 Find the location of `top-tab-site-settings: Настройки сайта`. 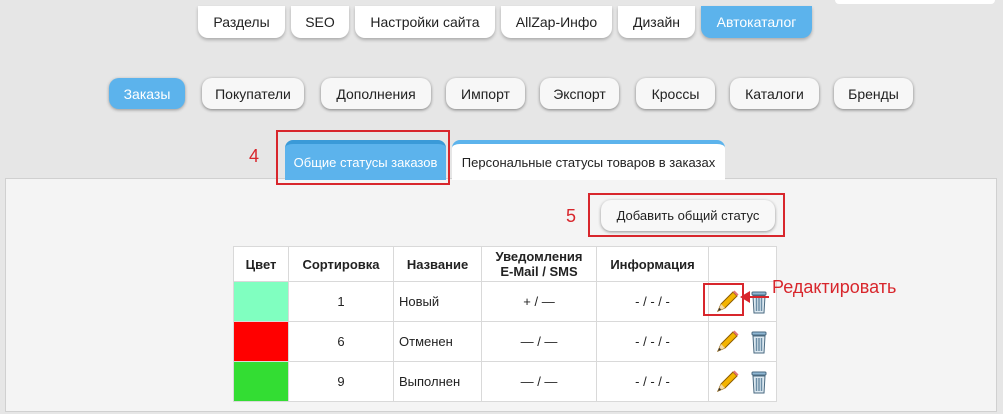

top-tab-site-settings: Настройки сайта is located at coordinates (425, 22).